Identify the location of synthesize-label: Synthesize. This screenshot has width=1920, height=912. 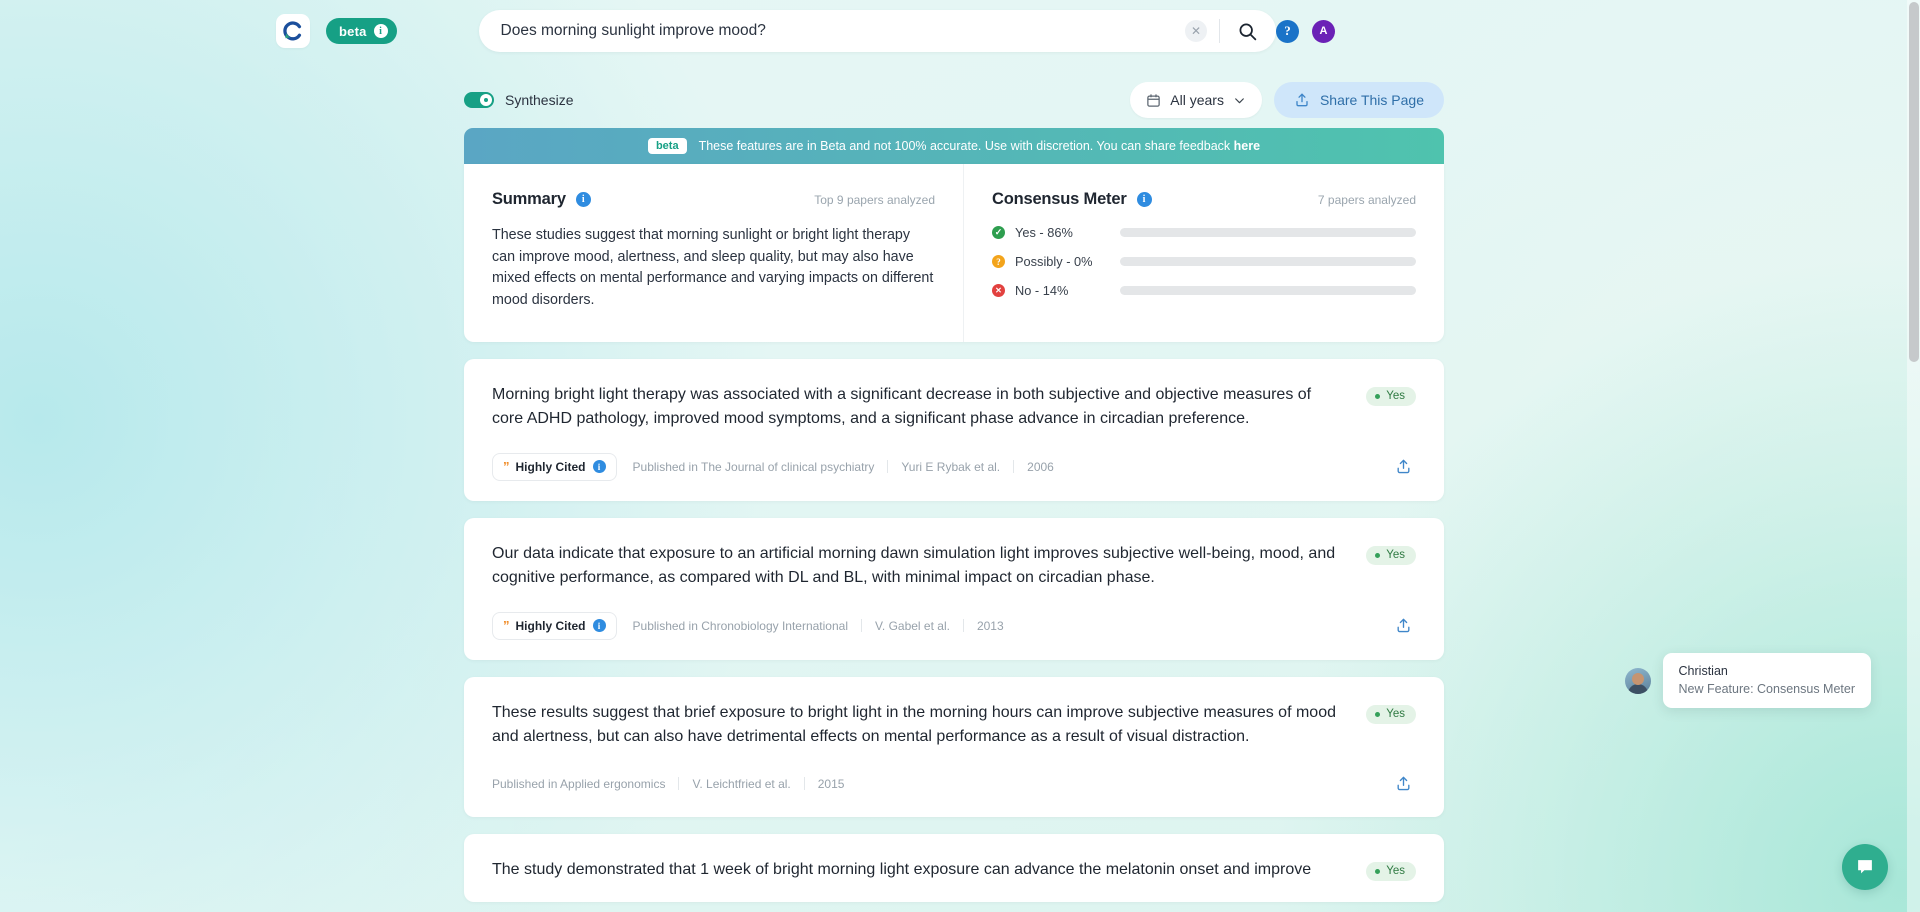
(539, 100).